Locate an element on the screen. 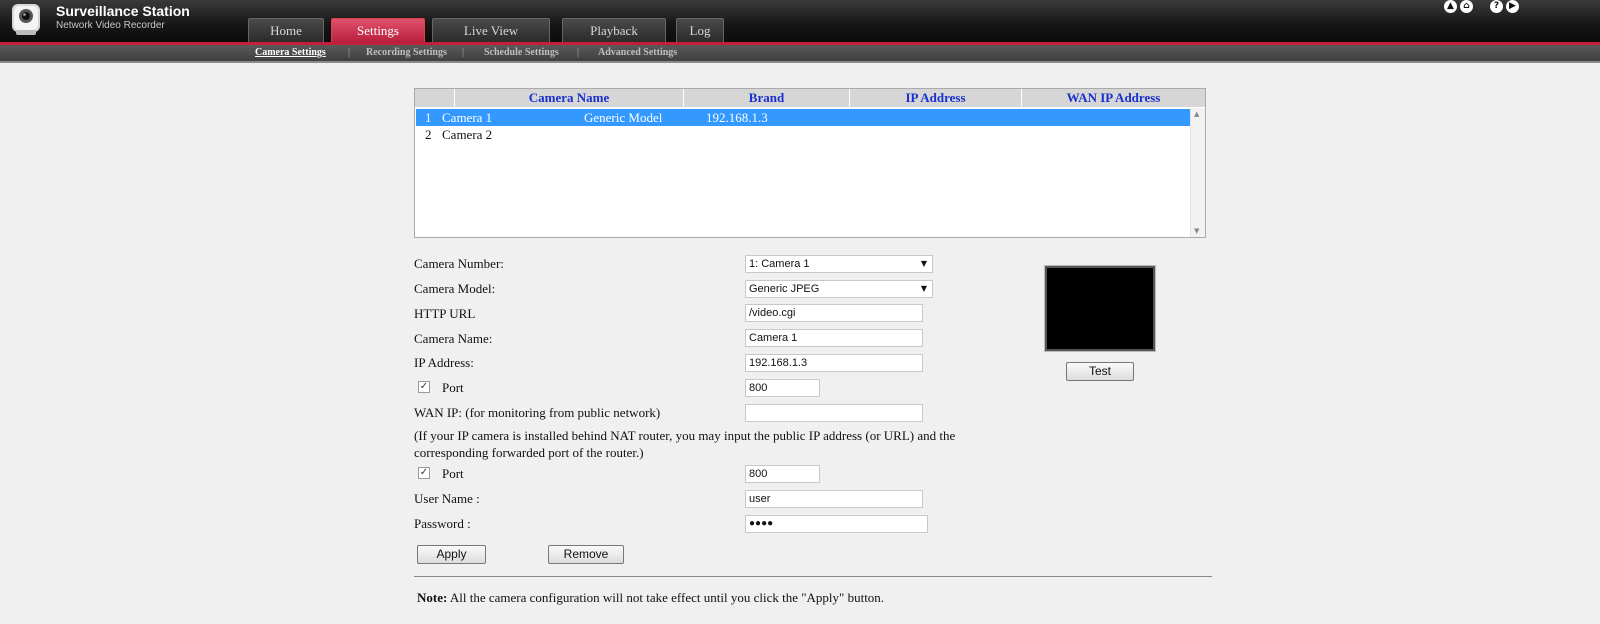 The height and width of the screenshot is (624, 1600). password-label: Password : is located at coordinates (442, 523).